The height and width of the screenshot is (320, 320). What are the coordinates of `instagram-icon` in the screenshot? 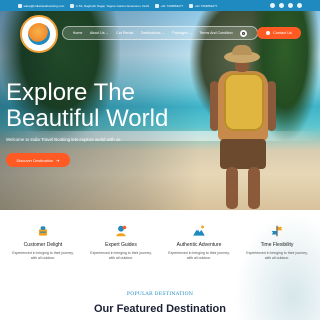 It's located at (290, 5).